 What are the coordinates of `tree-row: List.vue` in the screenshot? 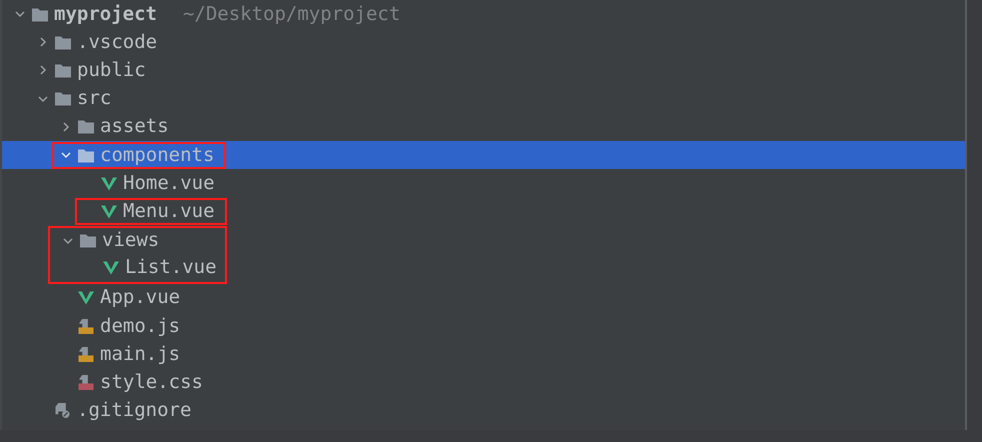 It's located at (133, 268).